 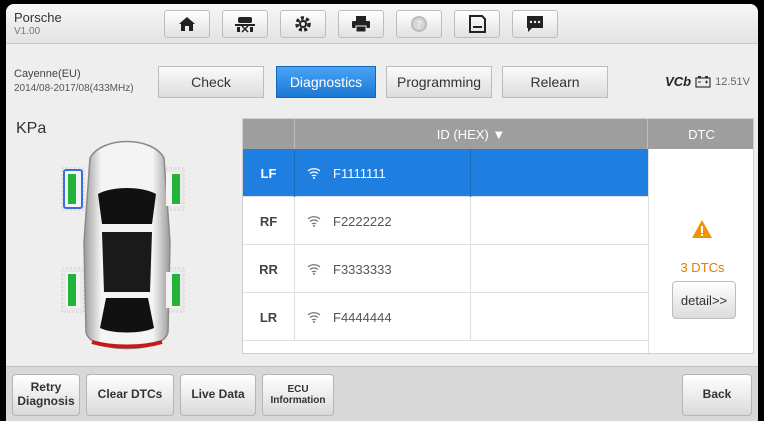 I want to click on table-row: LF F1111111, so click(x=445, y=173).